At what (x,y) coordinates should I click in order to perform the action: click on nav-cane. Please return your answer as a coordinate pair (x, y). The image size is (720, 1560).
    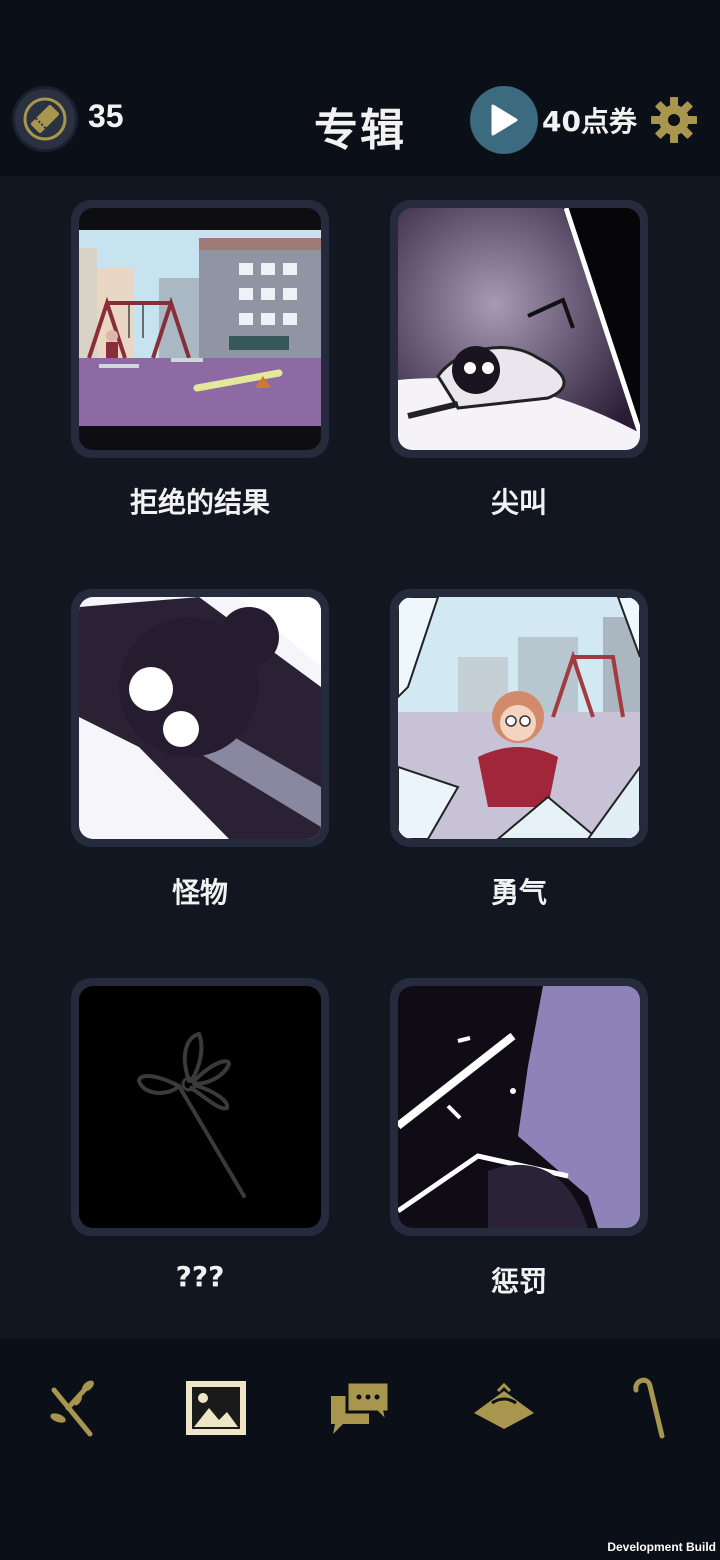
    Looking at the image, I should click on (648, 1408).